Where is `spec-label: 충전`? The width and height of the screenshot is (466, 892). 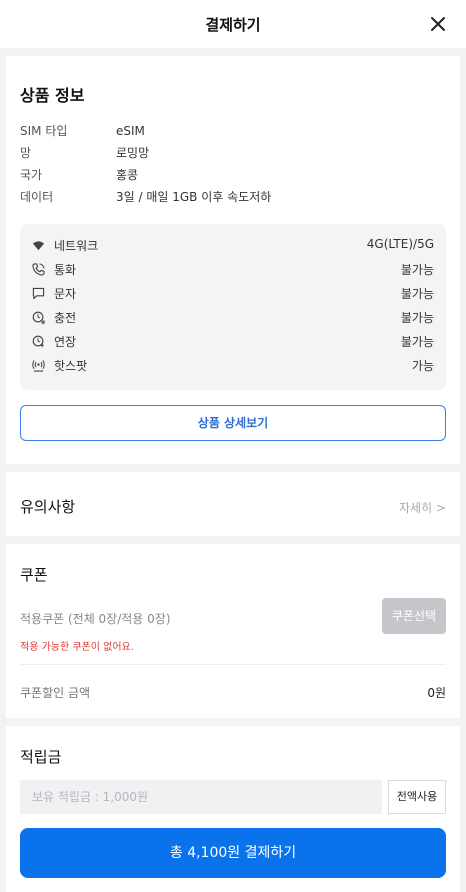
spec-label: 충전 is located at coordinates (65, 318).